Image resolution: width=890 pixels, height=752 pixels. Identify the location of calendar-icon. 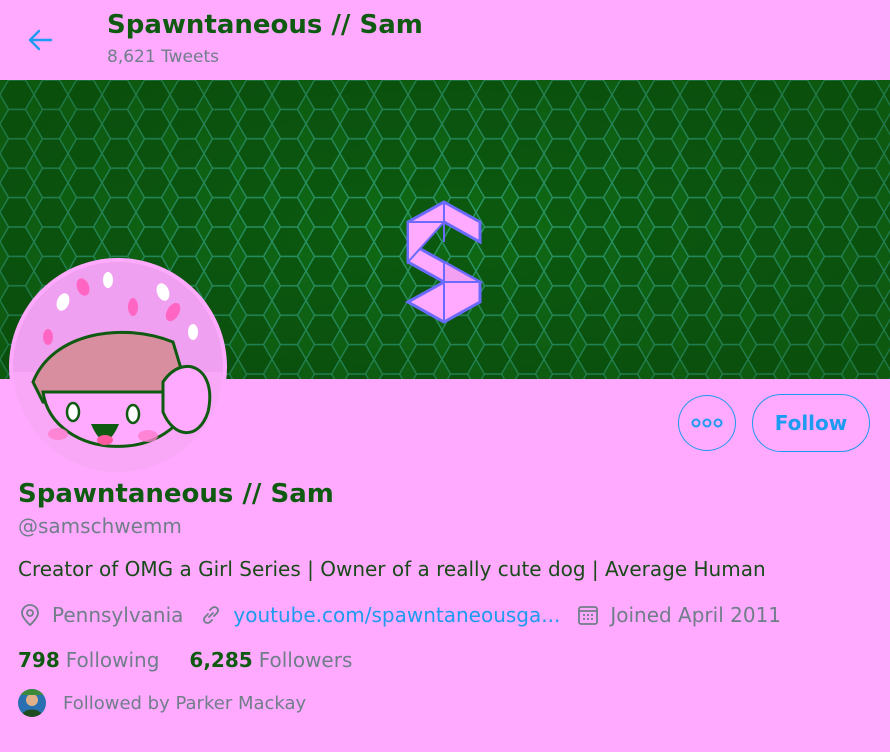
(588, 615).